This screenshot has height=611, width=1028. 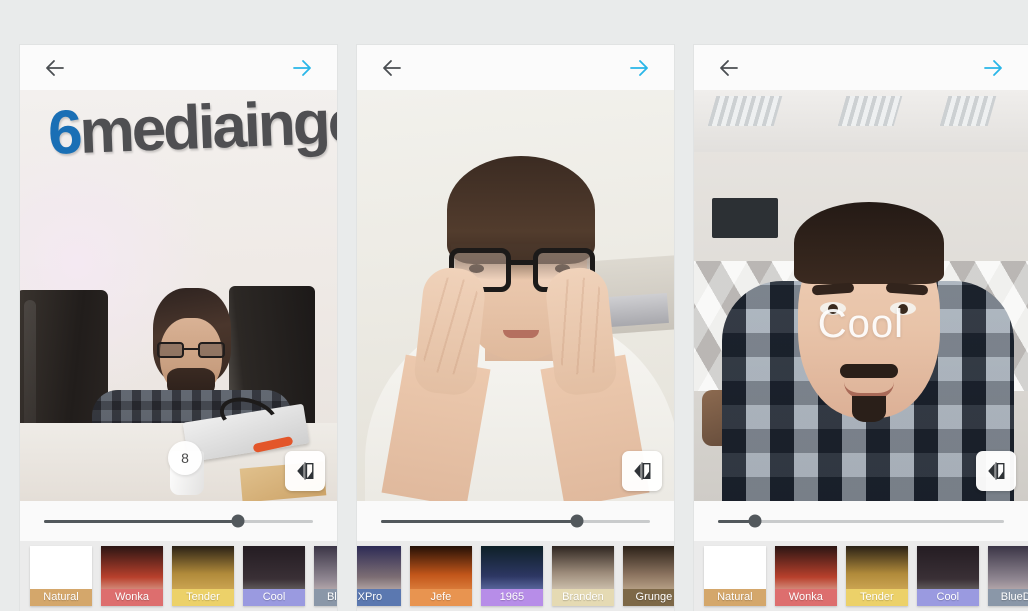 What do you see at coordinates (378, 576) in the screenshot?
I see `filter-item: XPro` at bounding box center [378, 576].